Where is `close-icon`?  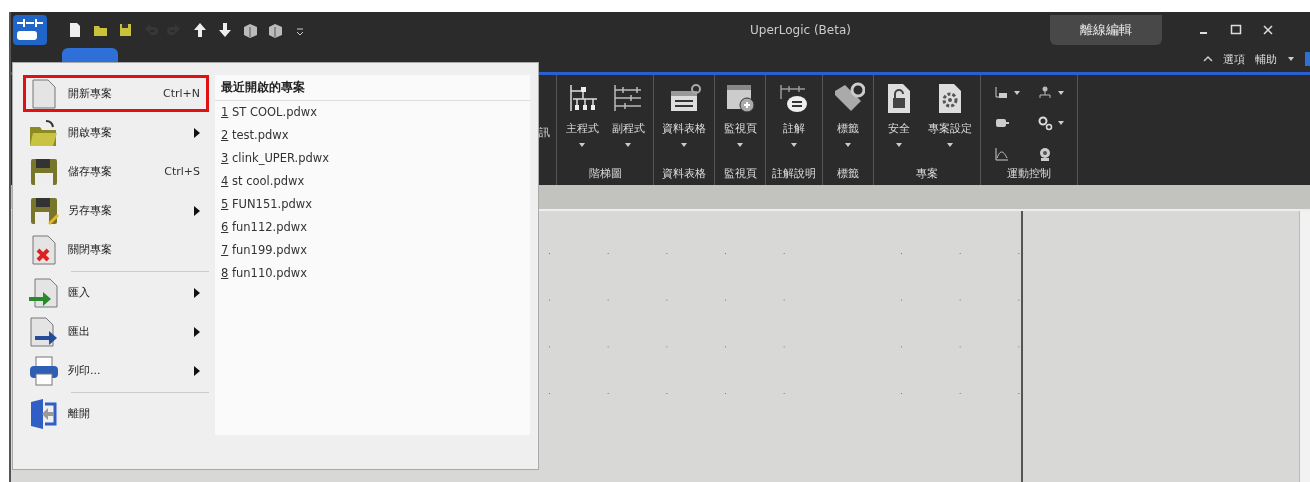
close-icon is located at coordinates (1268, 30).